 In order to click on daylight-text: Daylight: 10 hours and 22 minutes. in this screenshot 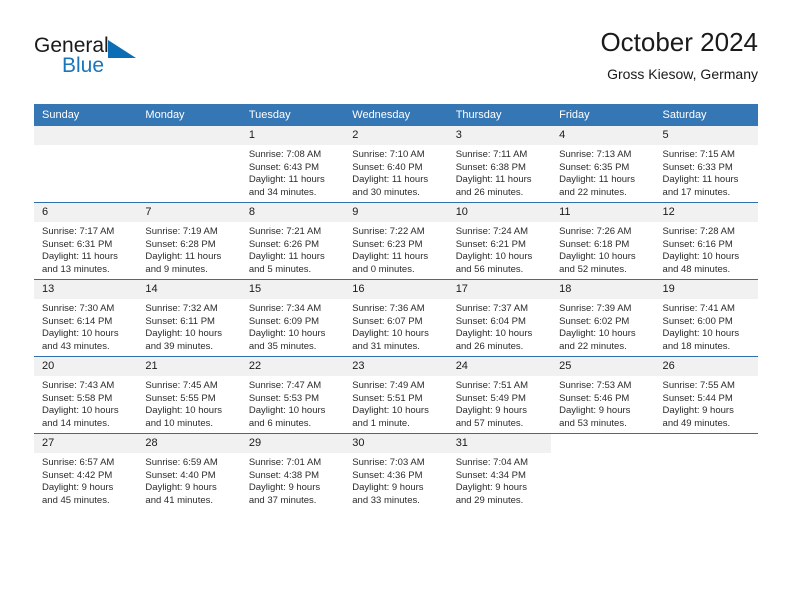, I will do `click(597, 340)`.